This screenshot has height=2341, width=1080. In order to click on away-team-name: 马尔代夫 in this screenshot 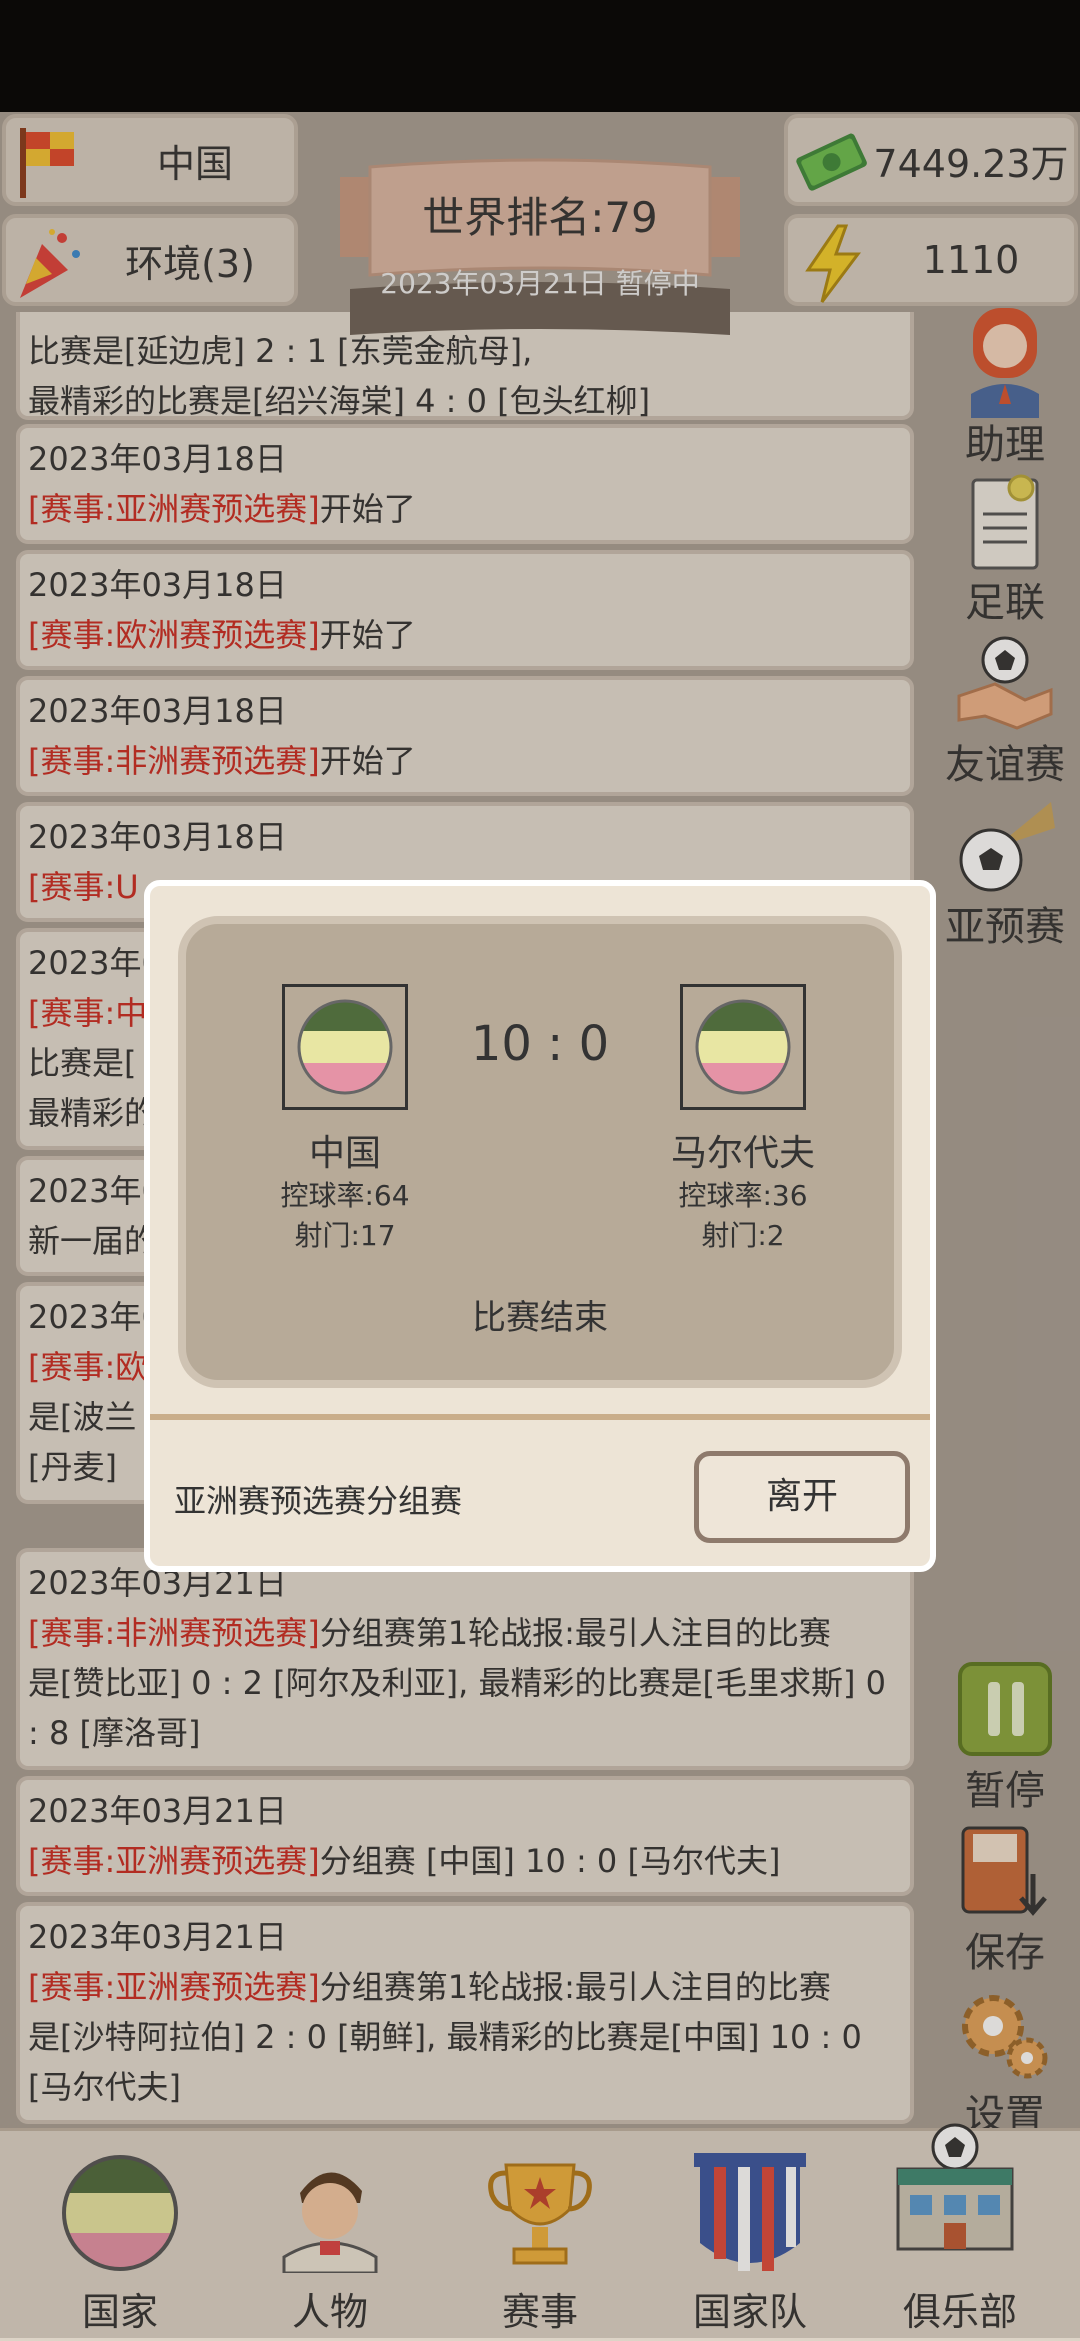, I will do `click(742, 1153)`.